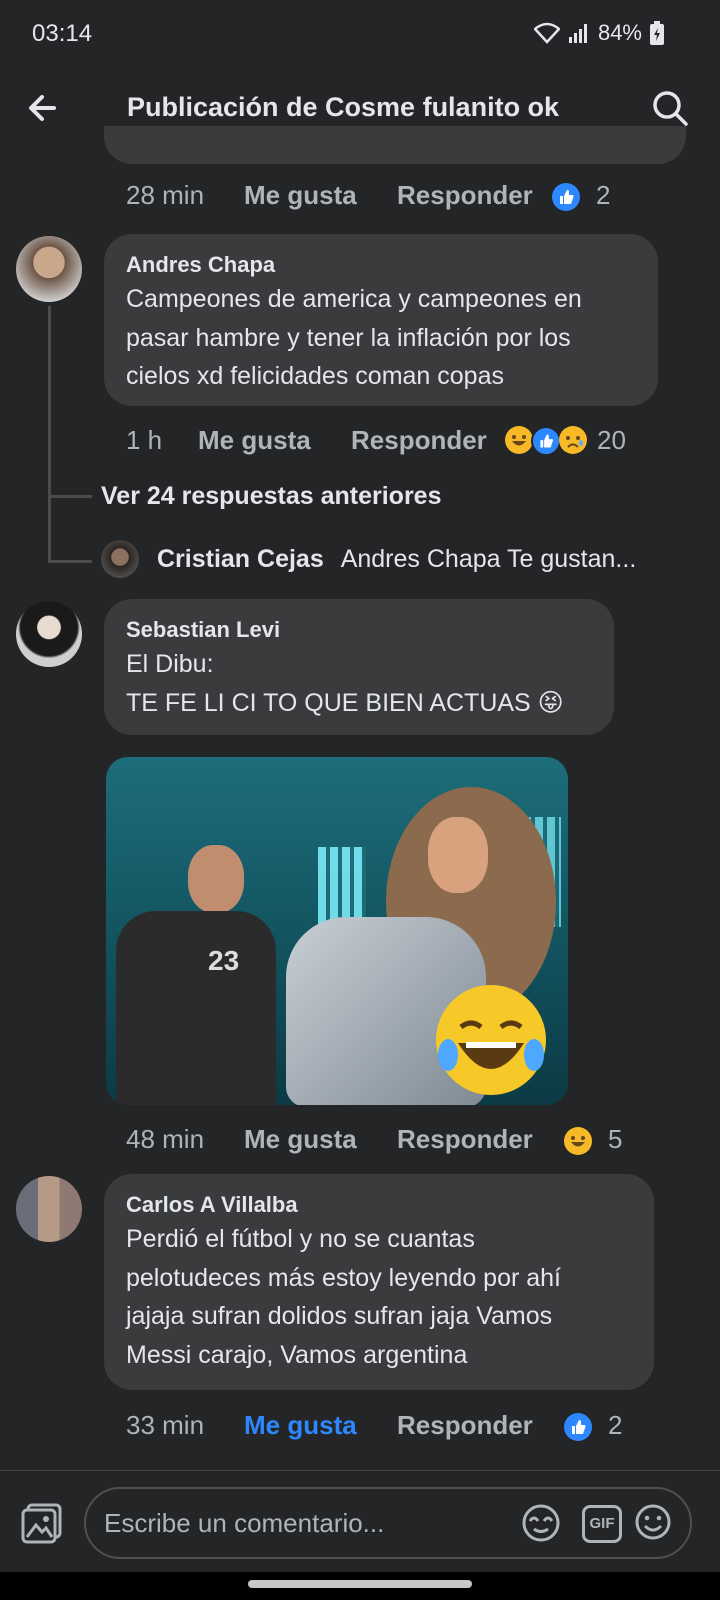 Image resolution: width=720 pixels, height=1600 pixels. I want to click on comment-meta: 48 min Me gusta Responder, so click(329, 1139).